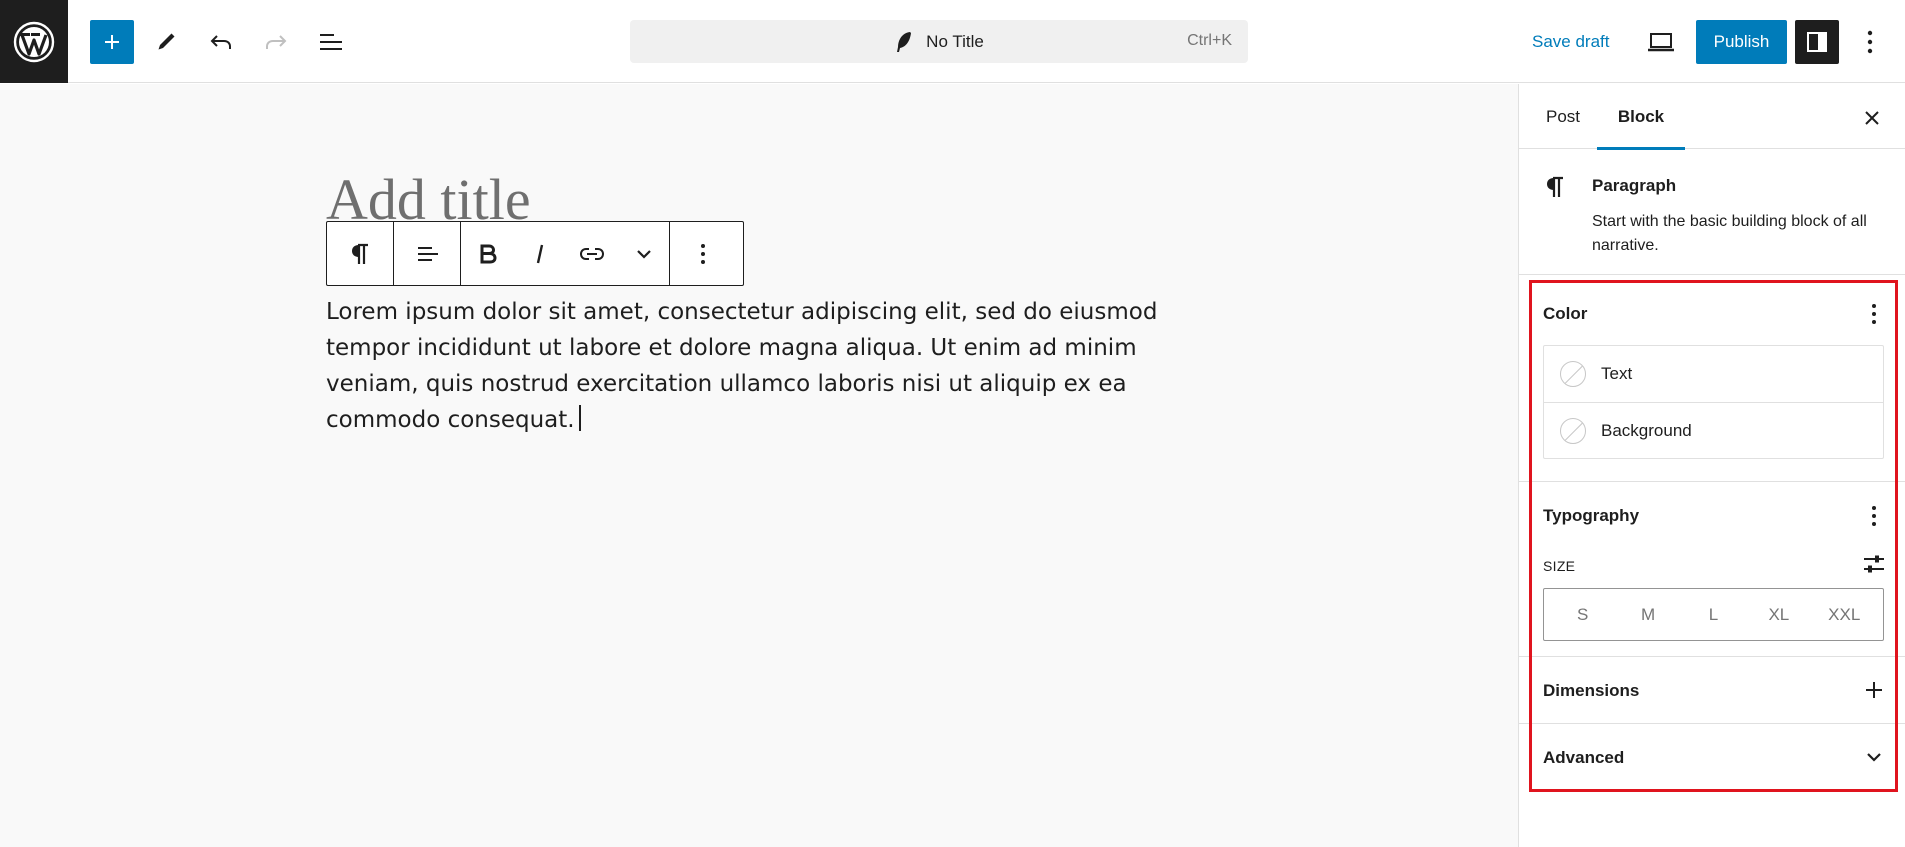 The width and height of the screenshot is (1905, 847). I want to click on undo-button, so click(221, 42).